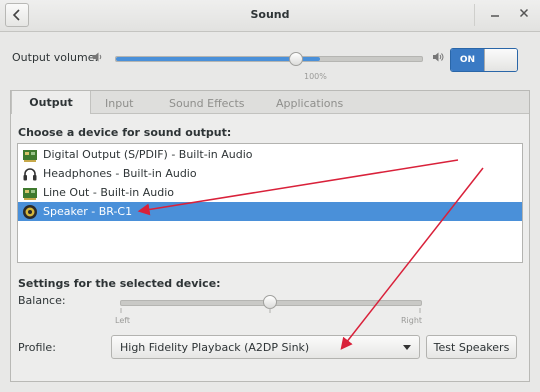 This screenshot has height=392, width=540. I want to click on tab-applications: Applications, so click(309, 103).